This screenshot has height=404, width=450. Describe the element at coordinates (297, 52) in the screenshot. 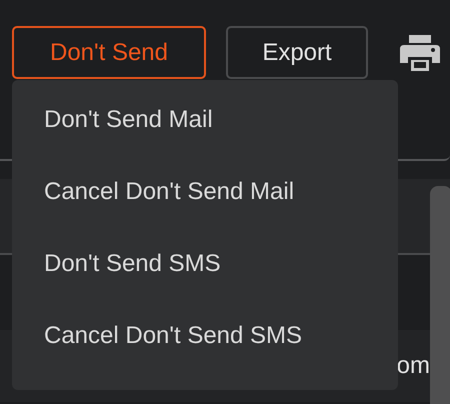

I see `export-button: Export` at that location.